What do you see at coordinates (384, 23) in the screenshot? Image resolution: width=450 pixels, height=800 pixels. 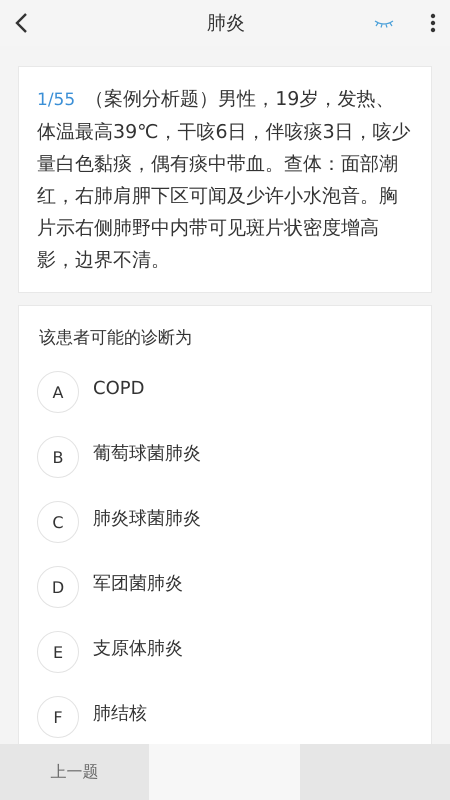 I see `closed-eye-icon` at bounding box center [384, 23].